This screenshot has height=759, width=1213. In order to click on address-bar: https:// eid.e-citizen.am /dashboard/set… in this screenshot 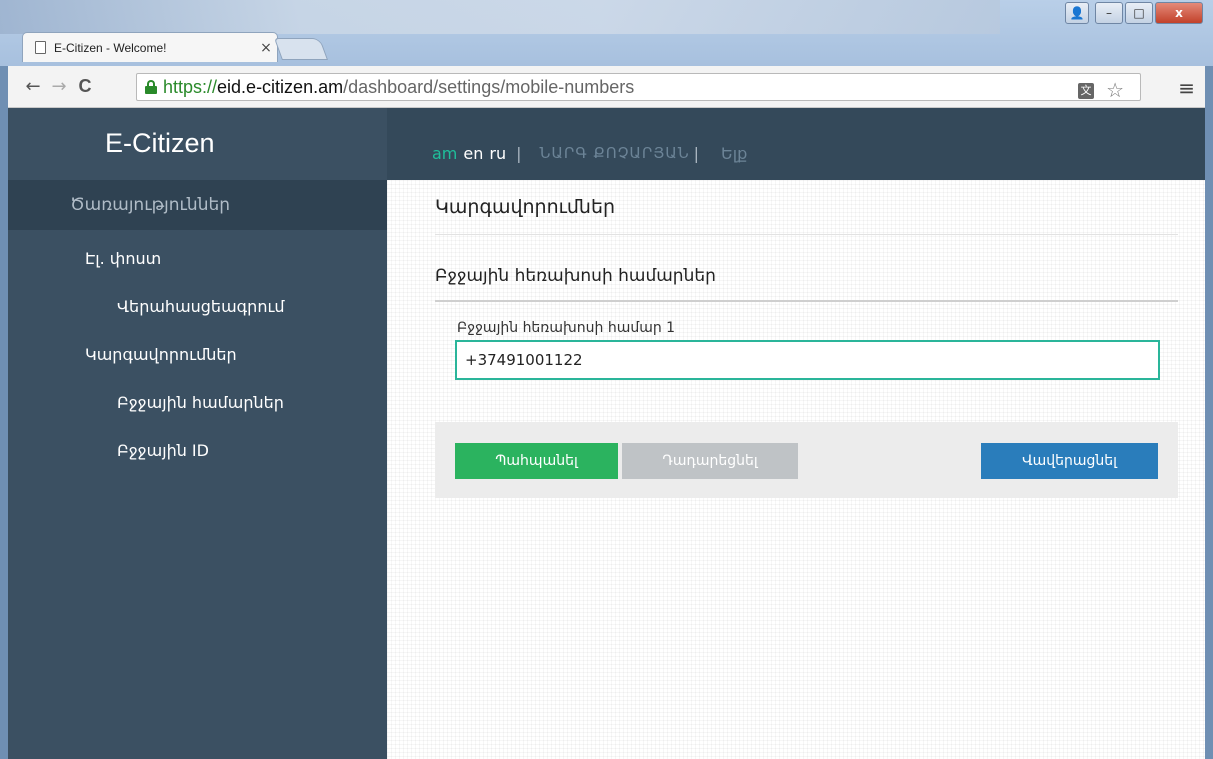, I will do `click(638, 88)`.